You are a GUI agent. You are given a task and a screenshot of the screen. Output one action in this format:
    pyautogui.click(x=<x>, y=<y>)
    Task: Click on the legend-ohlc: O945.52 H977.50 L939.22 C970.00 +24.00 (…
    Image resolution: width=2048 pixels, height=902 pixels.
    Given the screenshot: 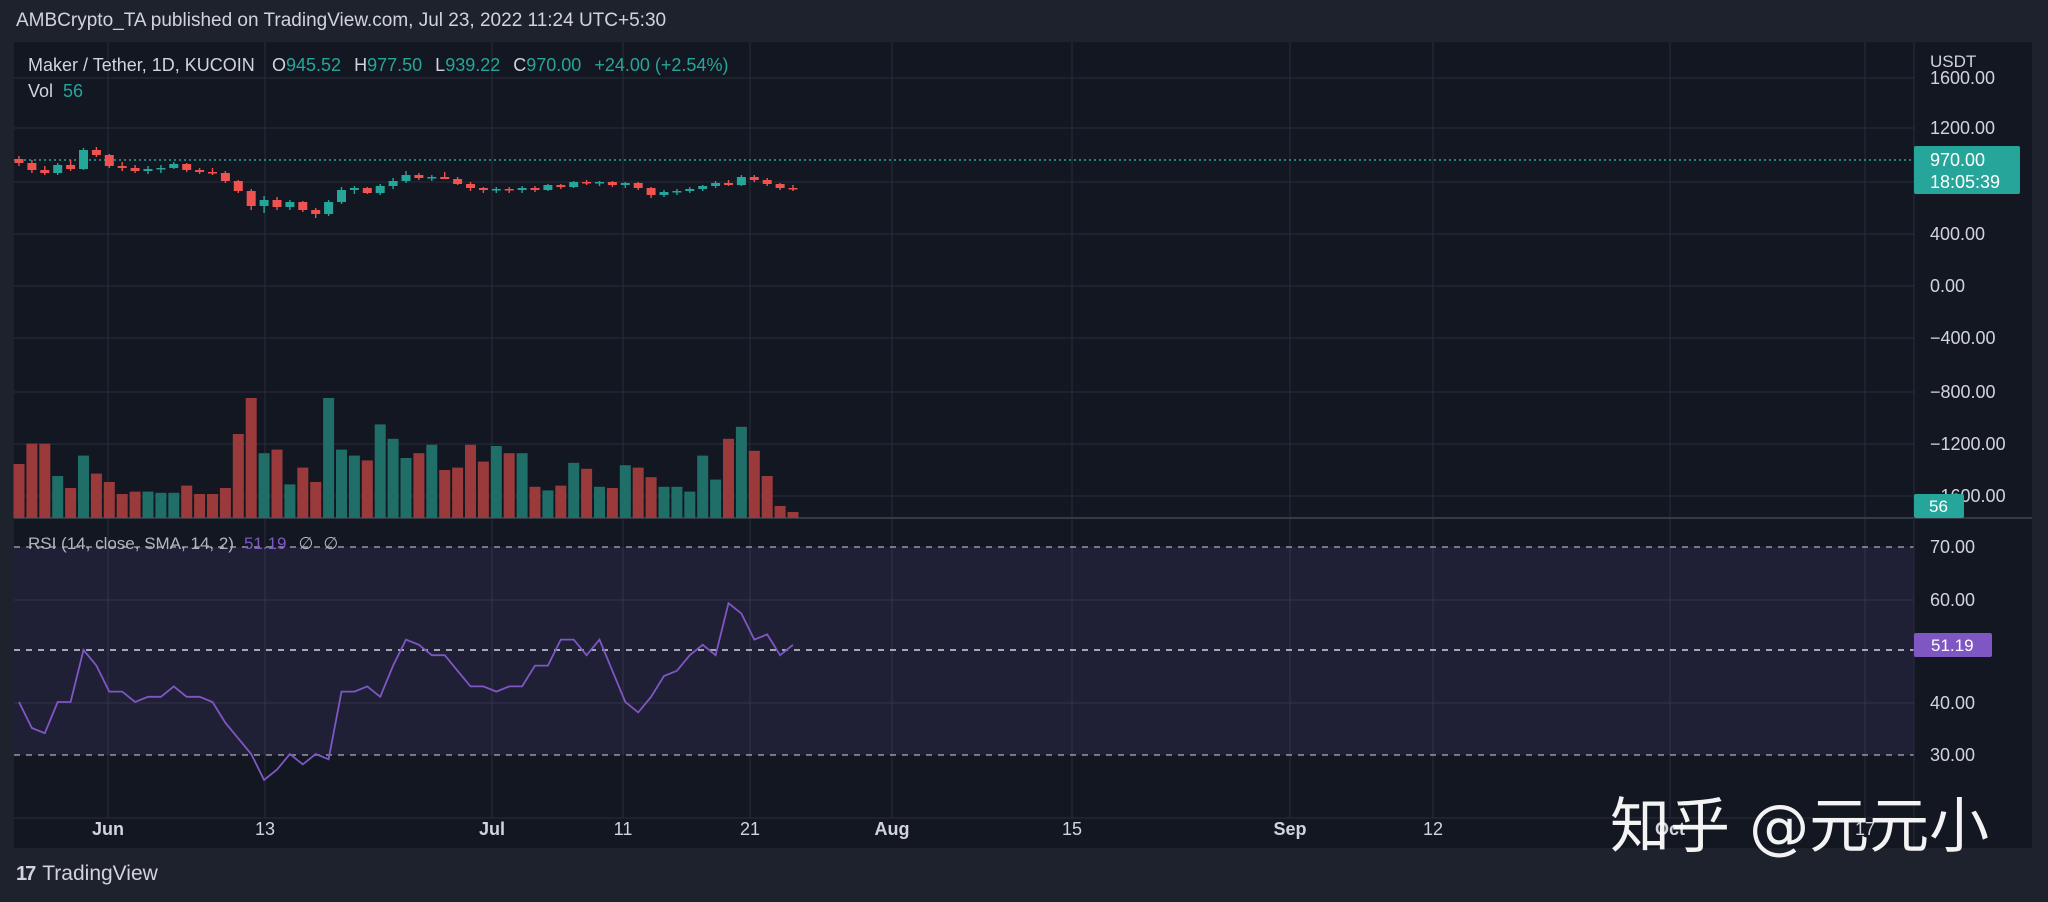 What is the action you would take?
    pyautogui.click(x=500, y=65)
    